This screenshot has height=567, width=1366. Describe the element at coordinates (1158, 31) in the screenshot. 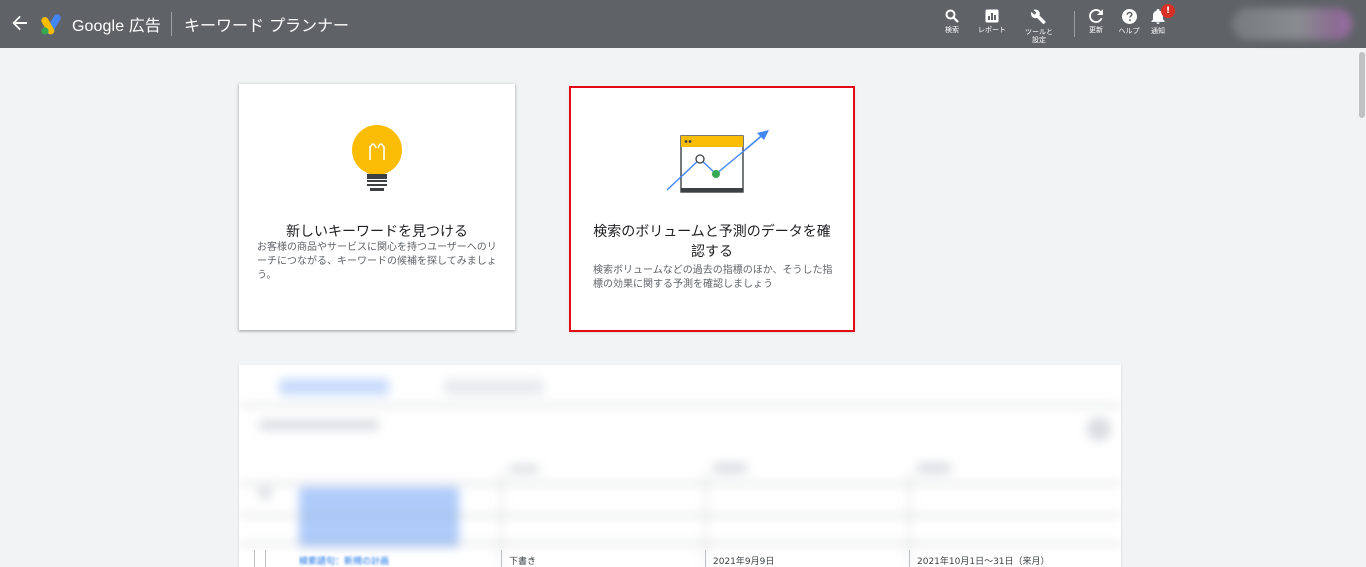

I see `notifications-label: 通知` at that location.